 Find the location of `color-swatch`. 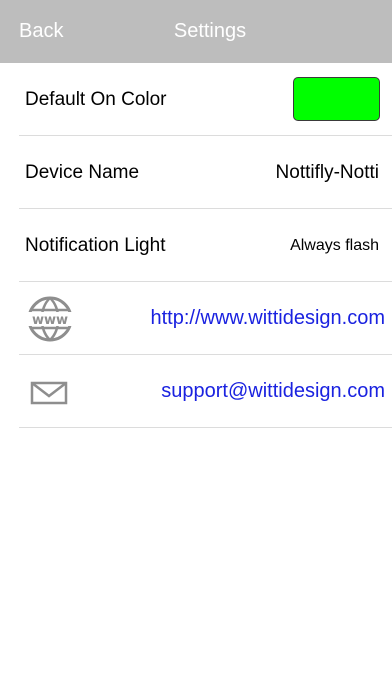

color-swatch is located at coordinates (336, 99).